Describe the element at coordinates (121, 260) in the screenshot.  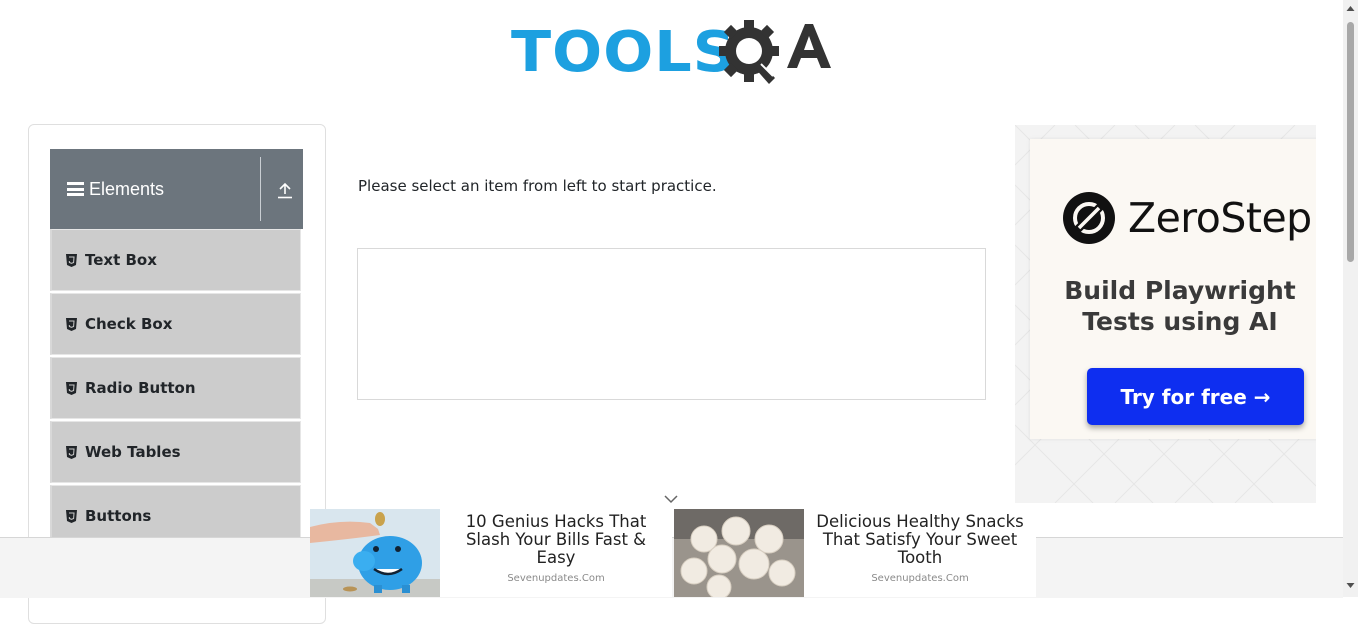
I see `menu-item-label: Text Box` at that location.